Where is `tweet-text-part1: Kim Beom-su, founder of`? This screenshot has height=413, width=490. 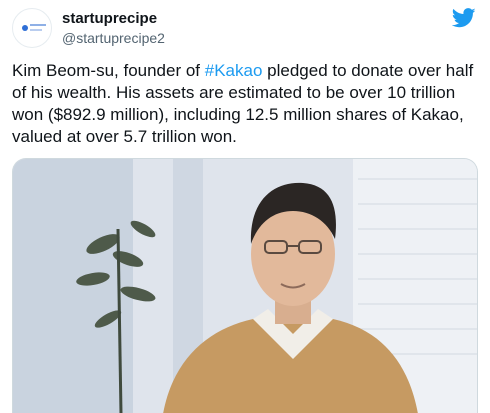
tweet-text-part1: Kim Beom-su, founder of is located at coordinates (108, 70).